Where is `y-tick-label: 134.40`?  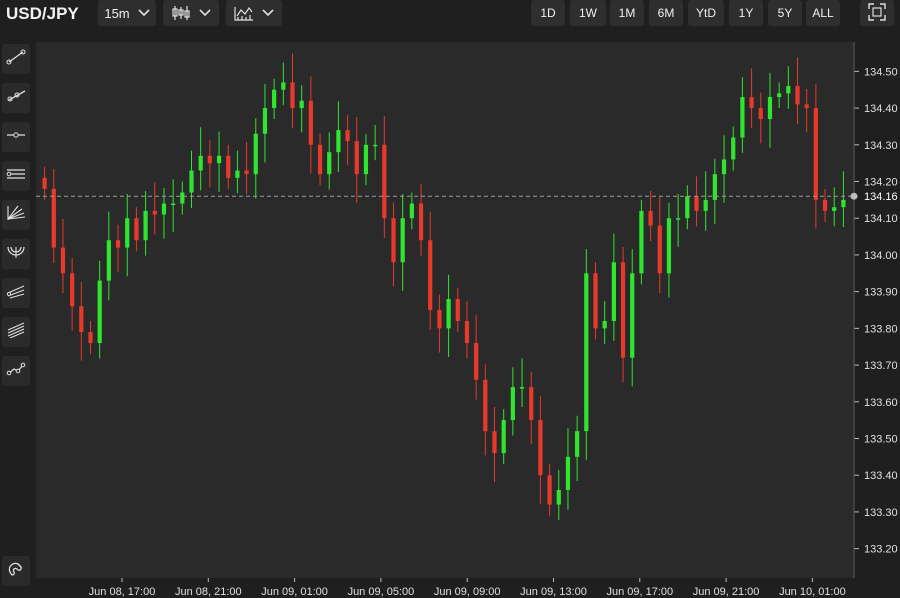 y-tick-label: 134.40 is located at coordinates (881, 109).